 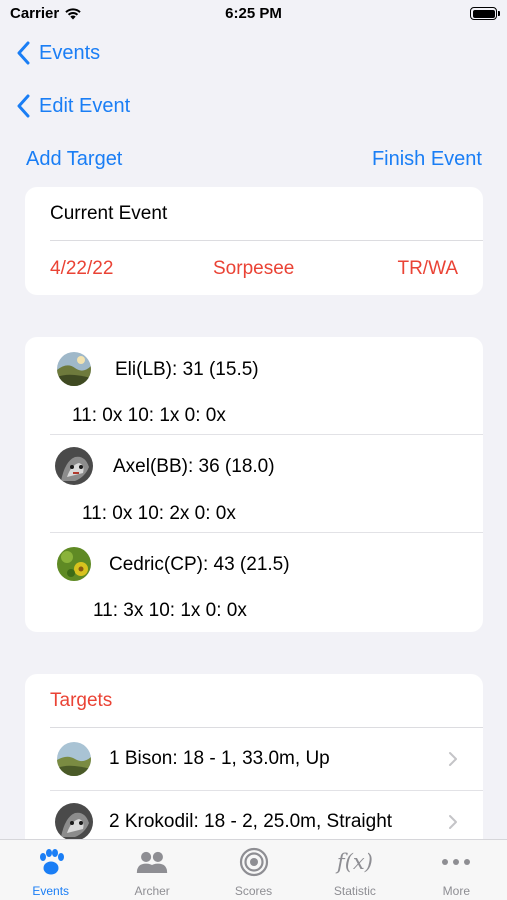 What do you see at coordinates (152, 891) in the screenshot?
I see `tab-label: Archer` at bounding box center [152, 891].